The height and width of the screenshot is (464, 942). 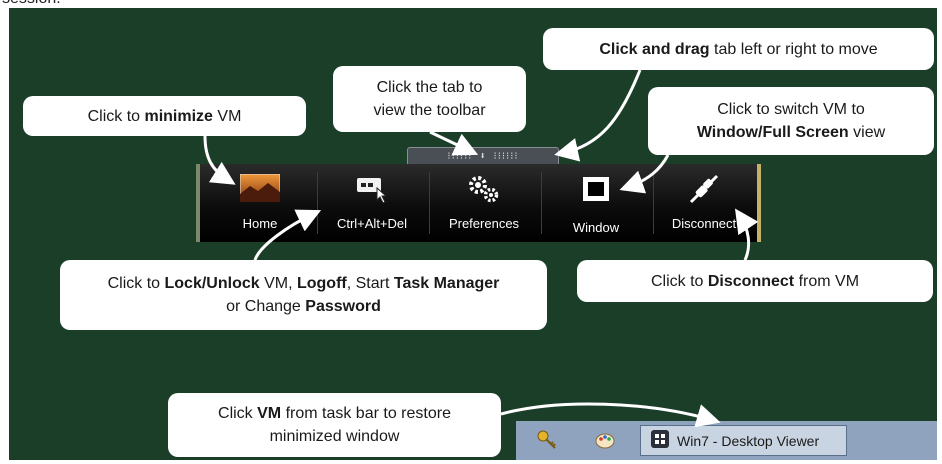 What do you see at coordinates (454, 143) in the screenshot?
I see `arrow-tab` at bounding box center [454, 143].